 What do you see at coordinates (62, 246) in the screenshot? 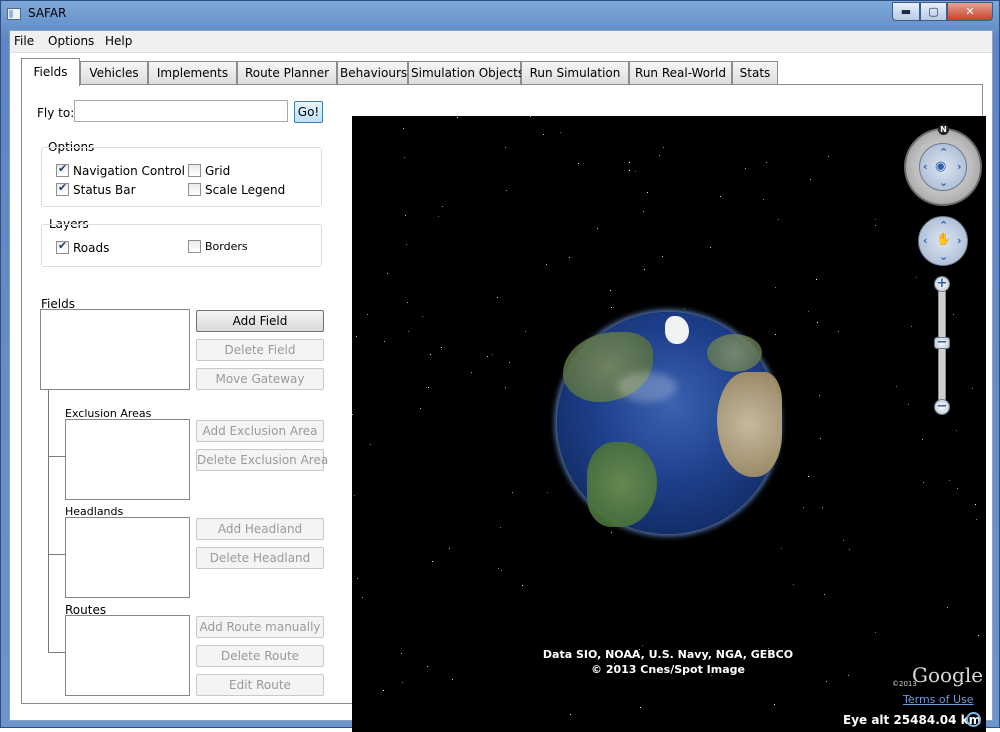
I see `roads-checkbox` at bounding box center [62, 246].